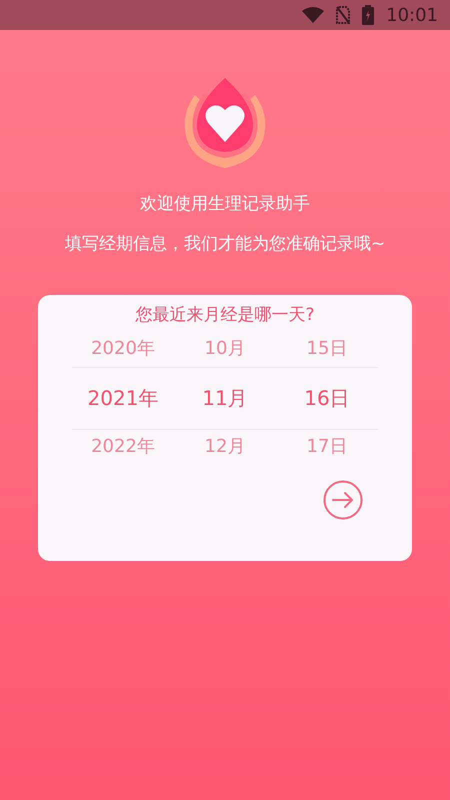 The width and height of the screenshot is (450, 800). What do you see at coordinates (225, 348) in the screenshot?
I see `picker-option: 10月` at bounding box center [225, 348].